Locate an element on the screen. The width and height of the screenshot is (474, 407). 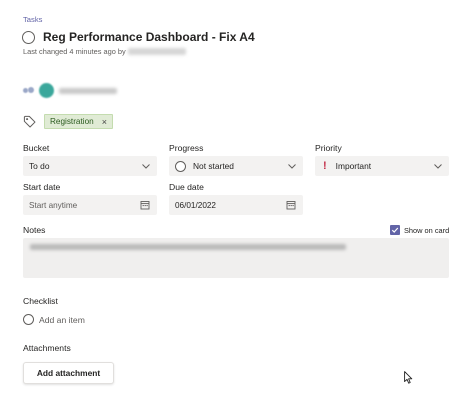
checklist-label: Checklist is located at coordinates (40, 301).